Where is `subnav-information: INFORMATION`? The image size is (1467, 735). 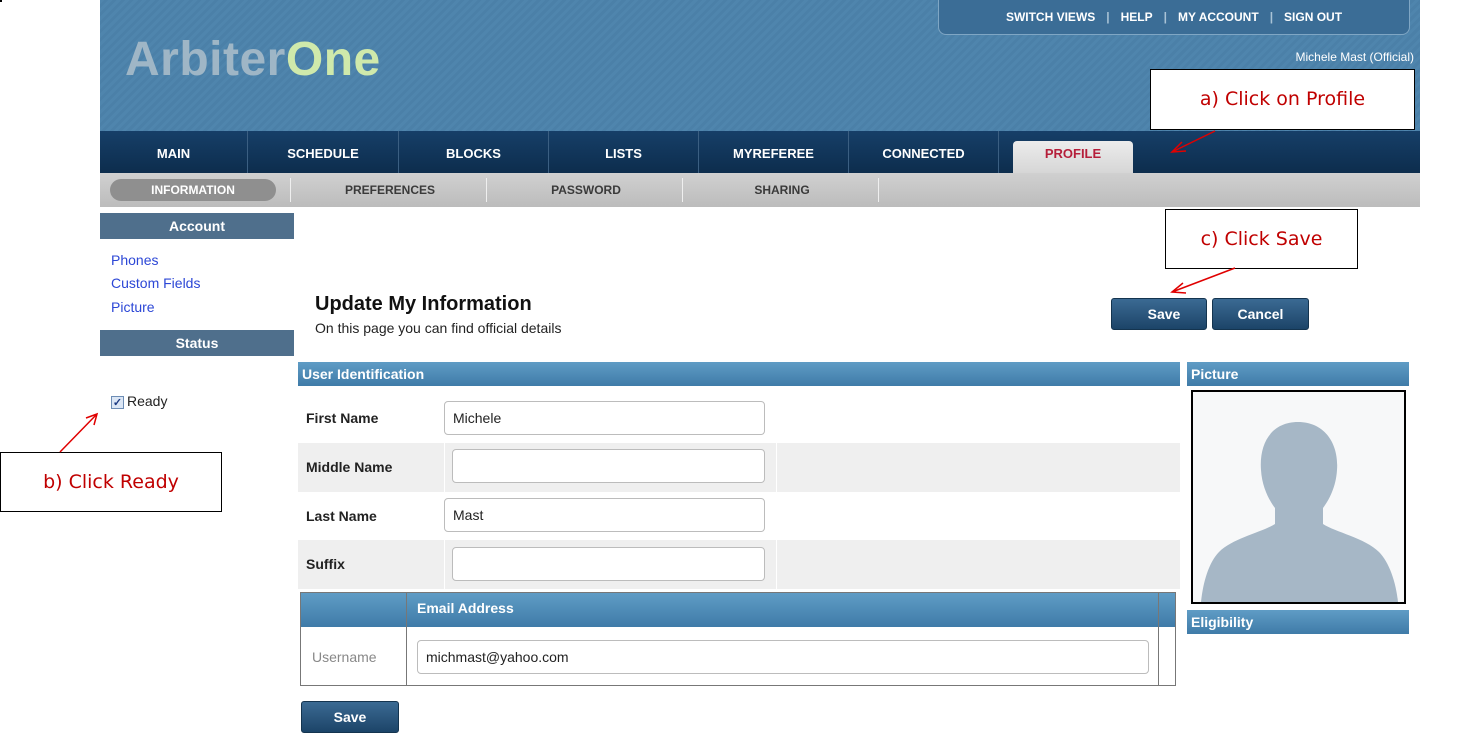
subnav-information: INFORMATION is located at coordinates (193, 190).